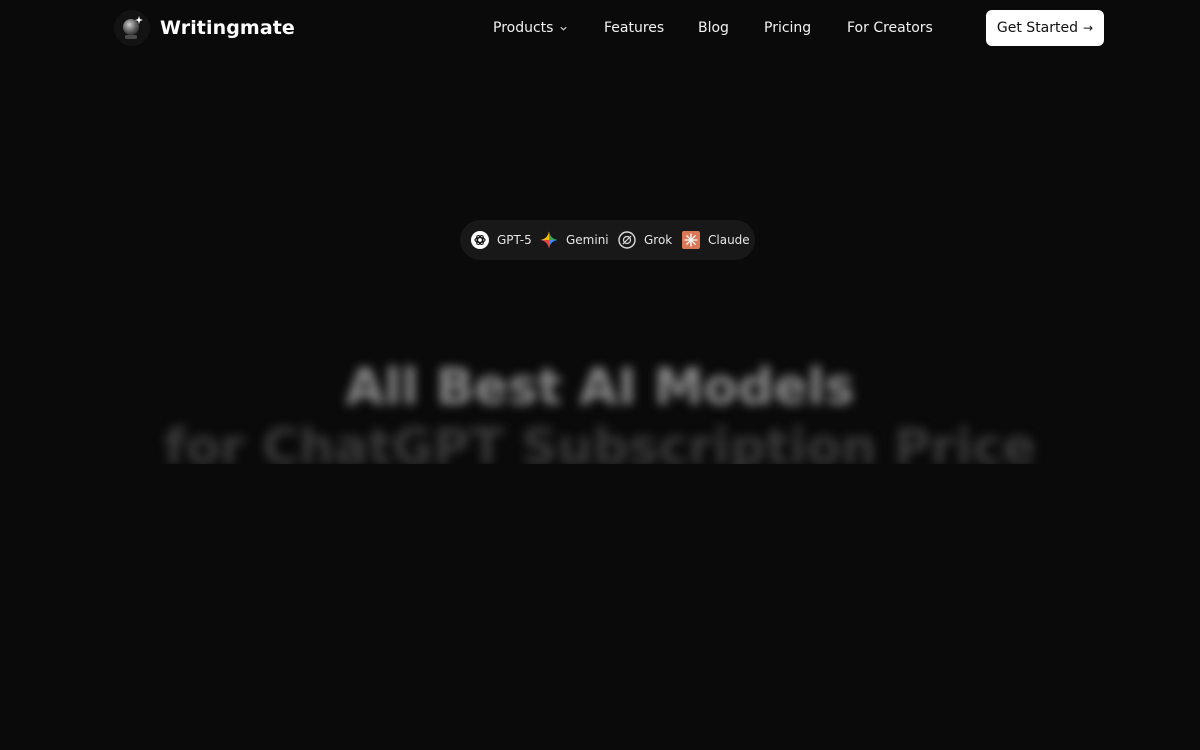 Image resolution: width=1200 pixels, height=750 pixels. I want to click on model-gpt5-label: GPT-5, so click(514, 240).